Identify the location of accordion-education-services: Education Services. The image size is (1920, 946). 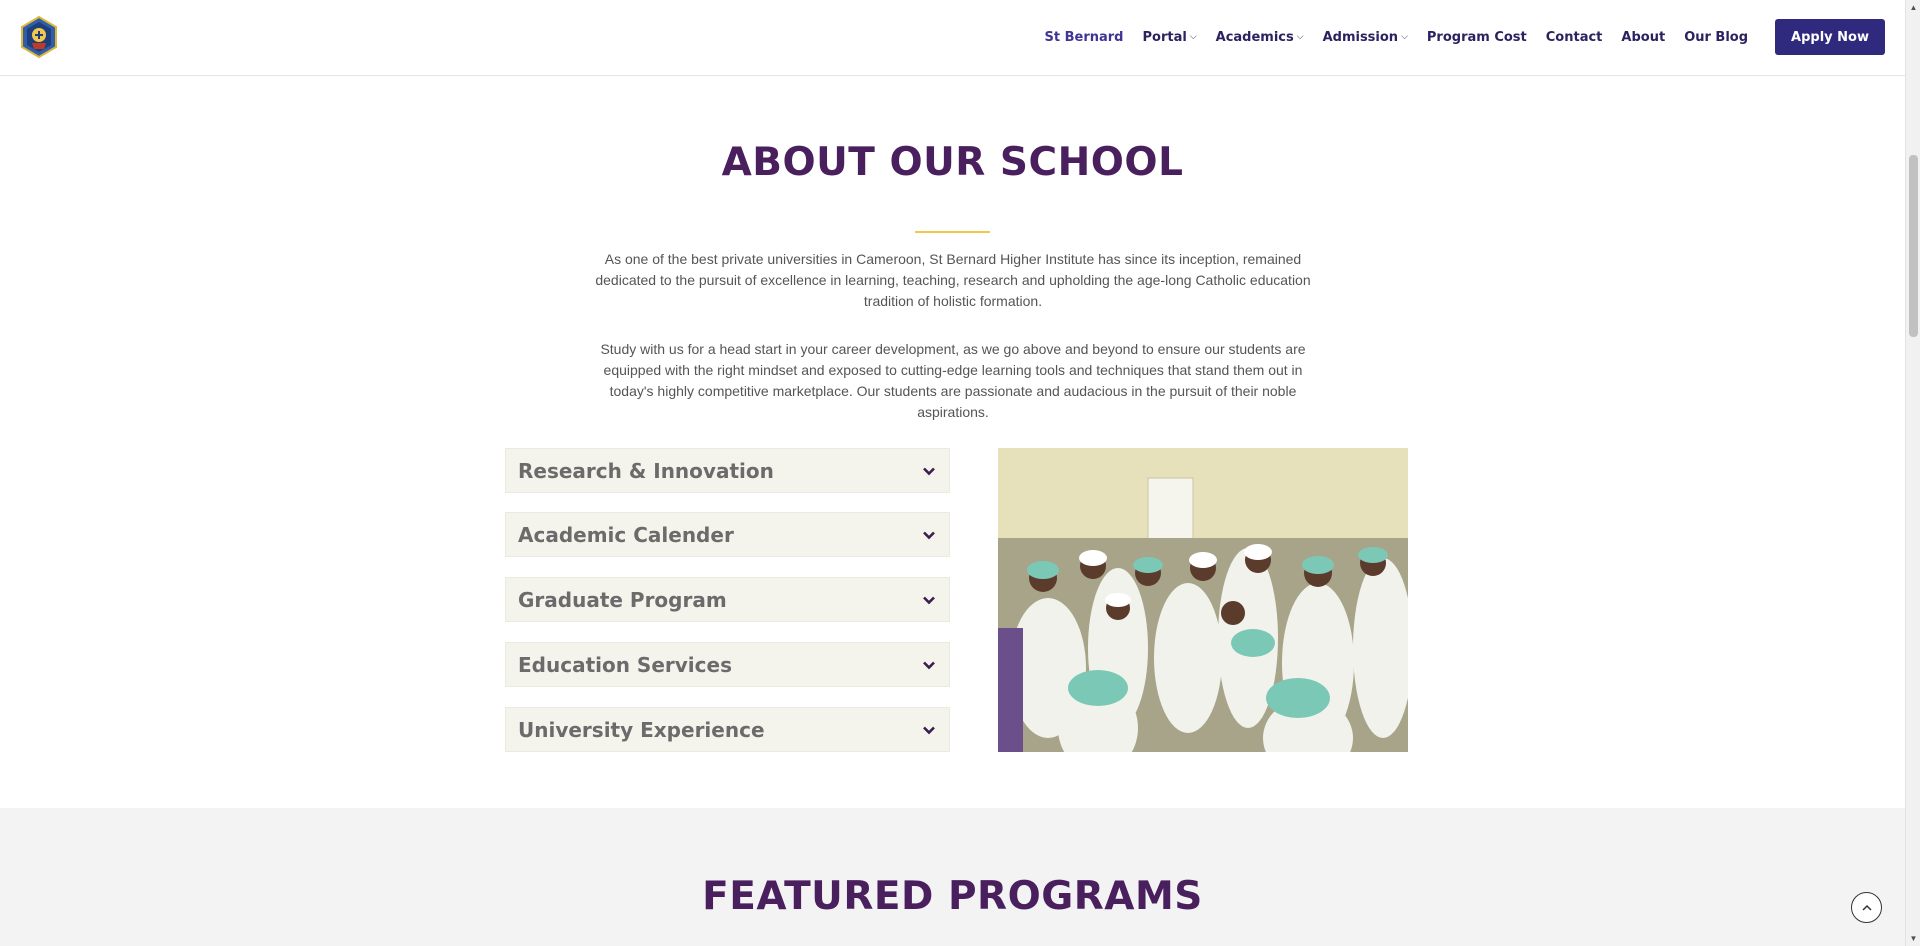
(727, 664).